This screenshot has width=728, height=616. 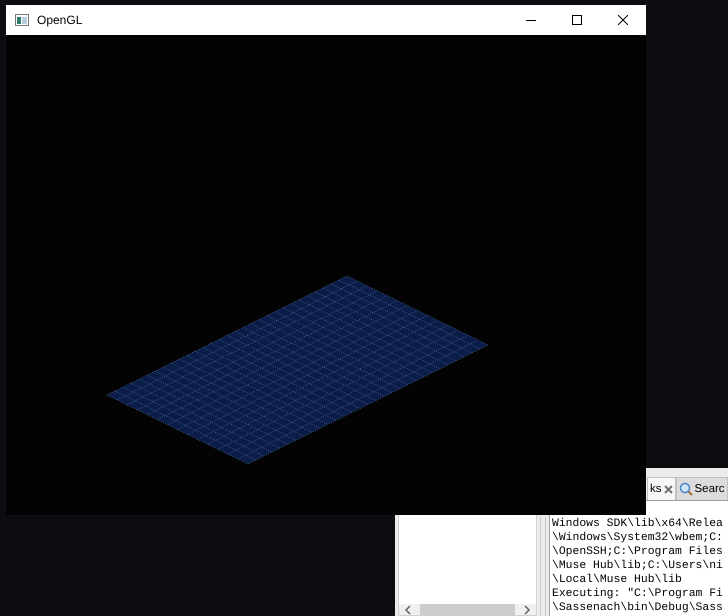 I want to click on search-icon, so click(x=685, y=489).